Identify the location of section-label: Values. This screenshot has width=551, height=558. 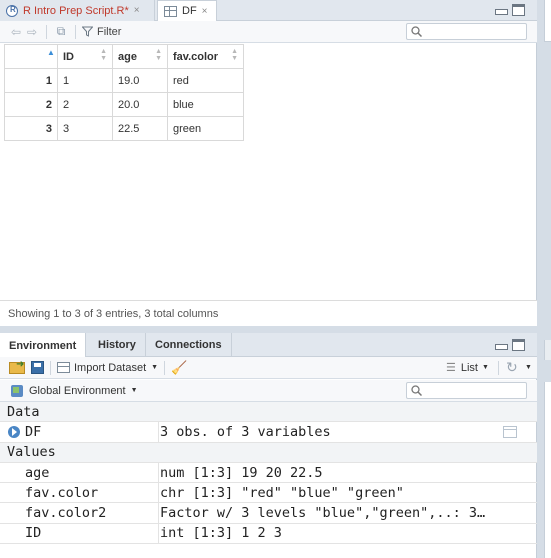
(31, 452).